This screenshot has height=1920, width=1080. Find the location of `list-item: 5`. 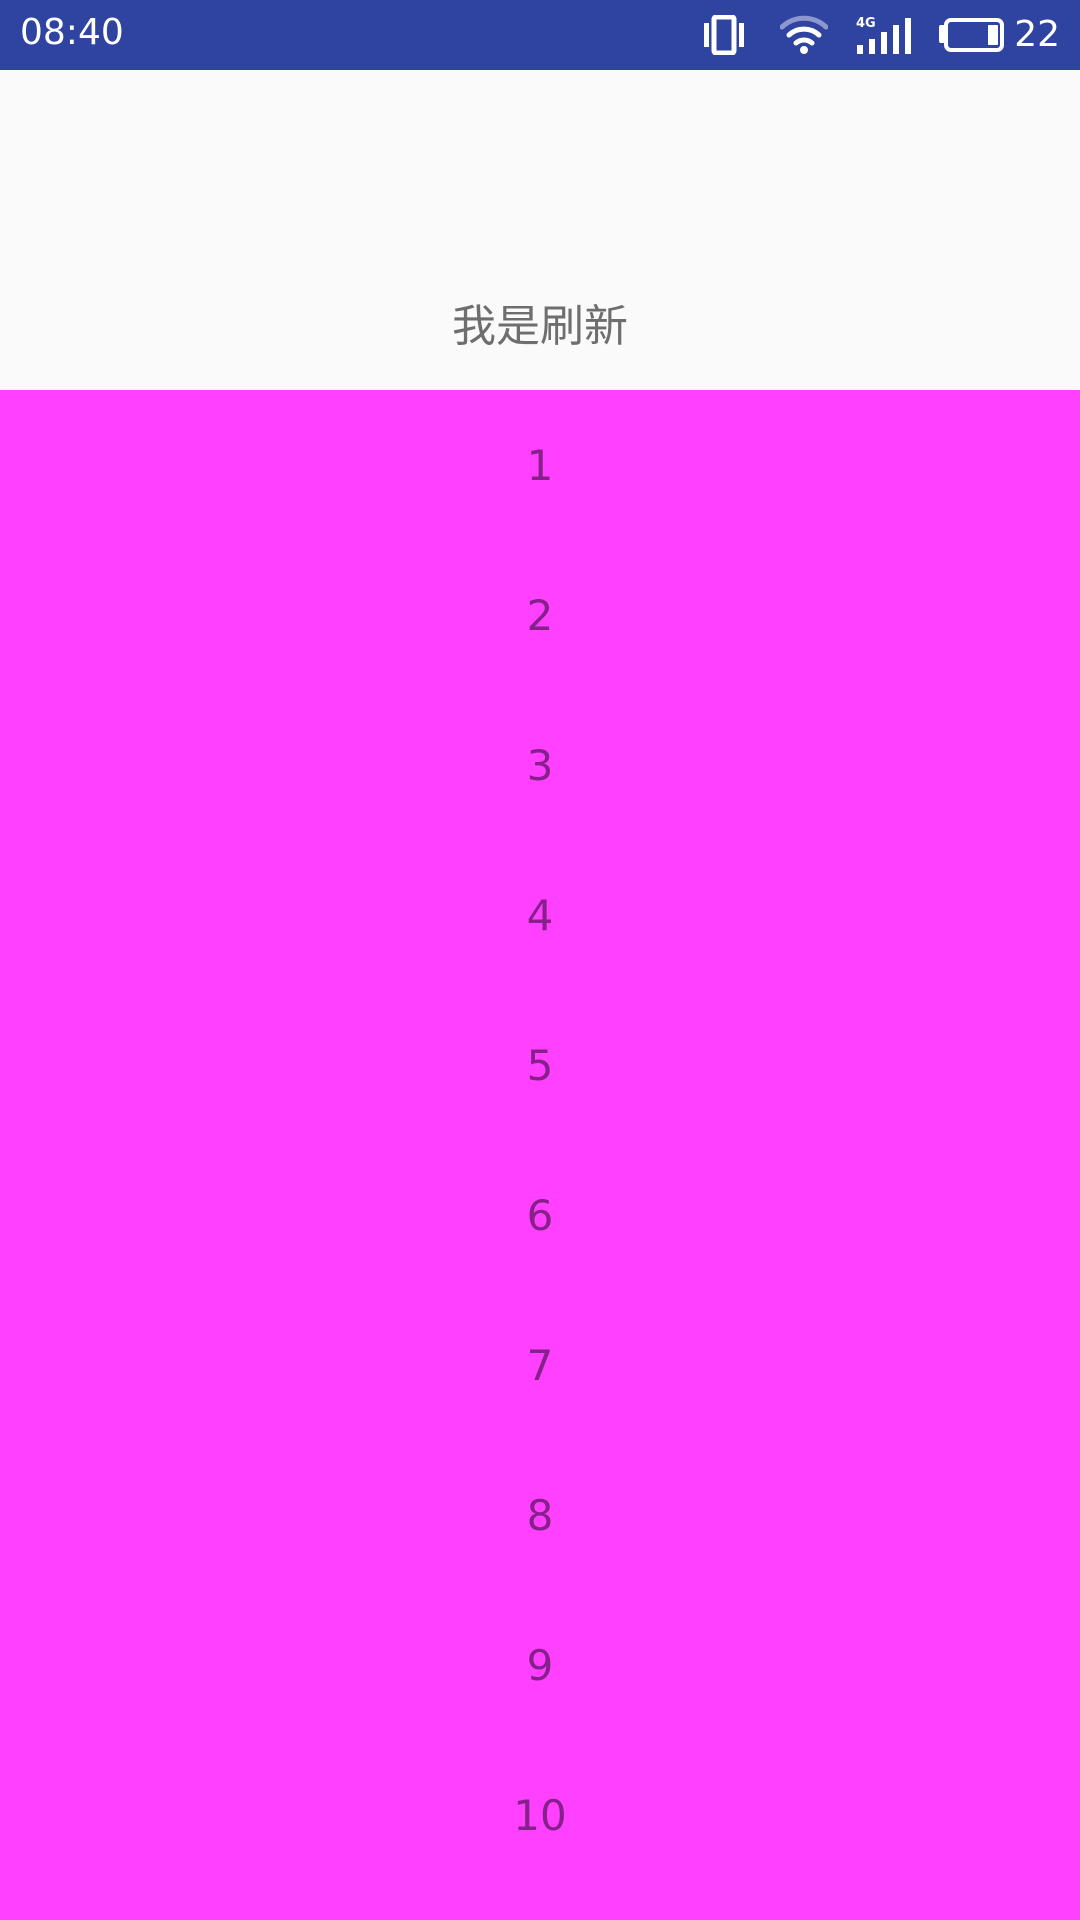

list-item: 5 is located at coordinates (540, 1065).